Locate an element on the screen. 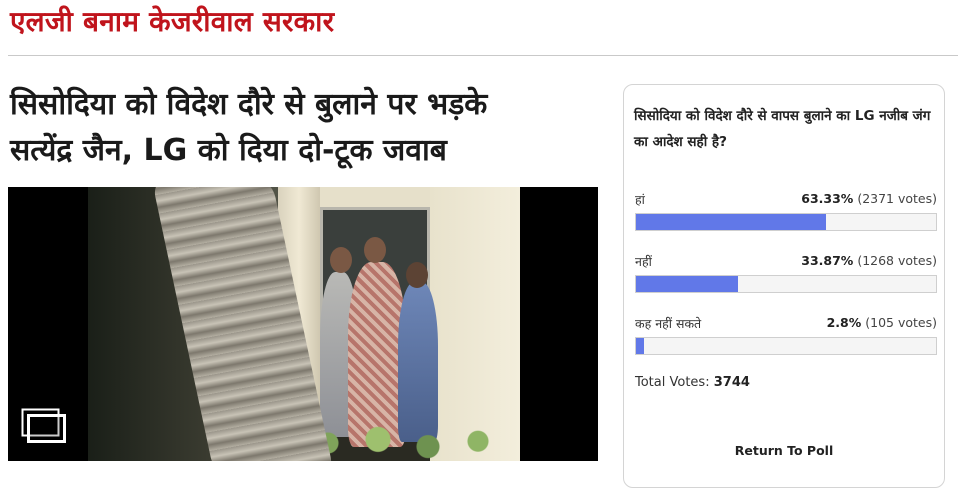 This screenshot has height=497, width=961. poll-option-votes: (1268 votes) is located at coordinates (897, 260).